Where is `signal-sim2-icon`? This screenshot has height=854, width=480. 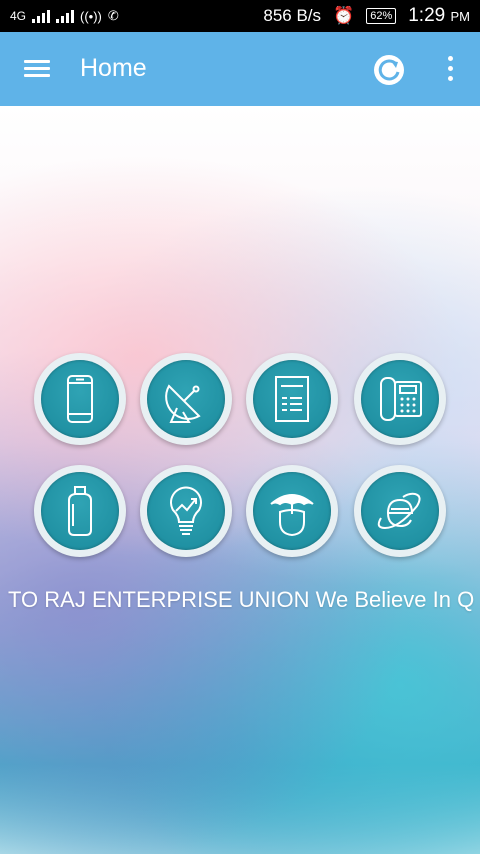 signal-sim2-icon is located at coordinates (65, 16).